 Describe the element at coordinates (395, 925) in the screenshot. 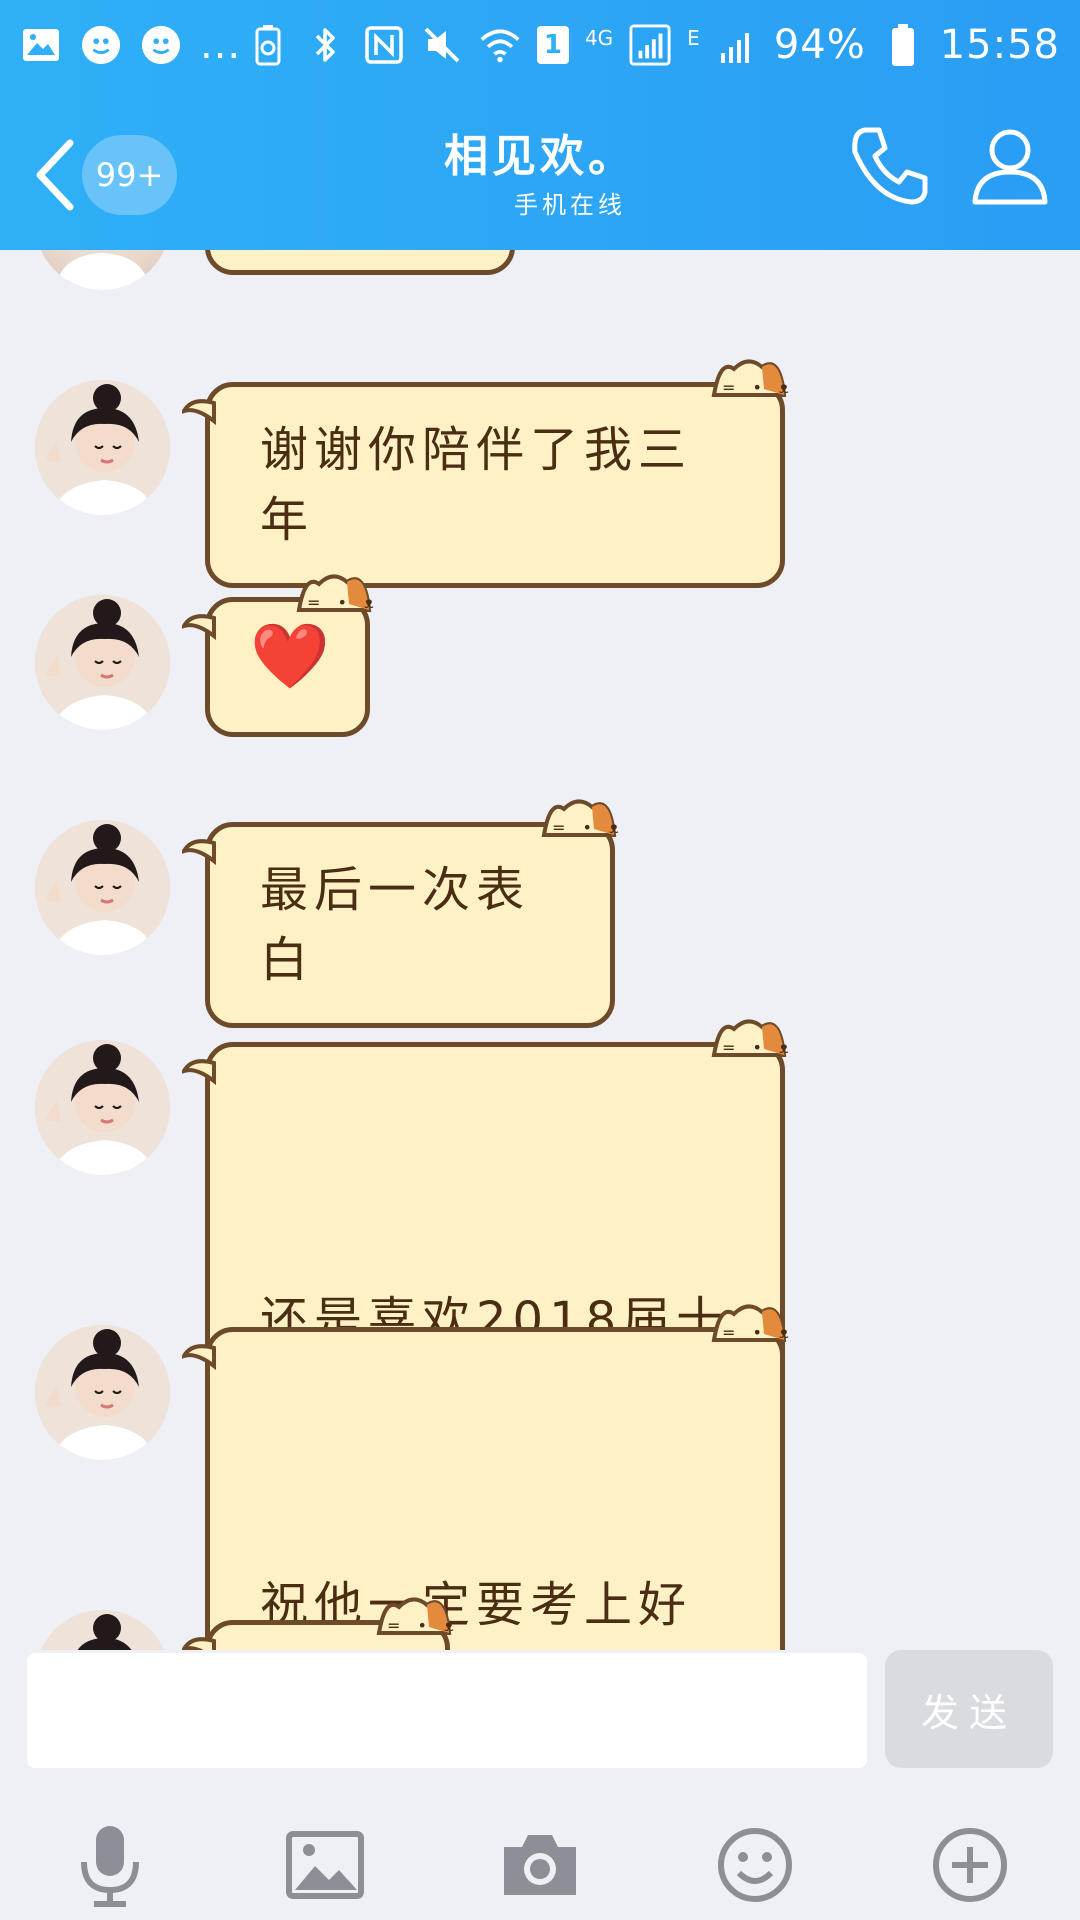

I see `message-text: 最后一次表白` at that location.